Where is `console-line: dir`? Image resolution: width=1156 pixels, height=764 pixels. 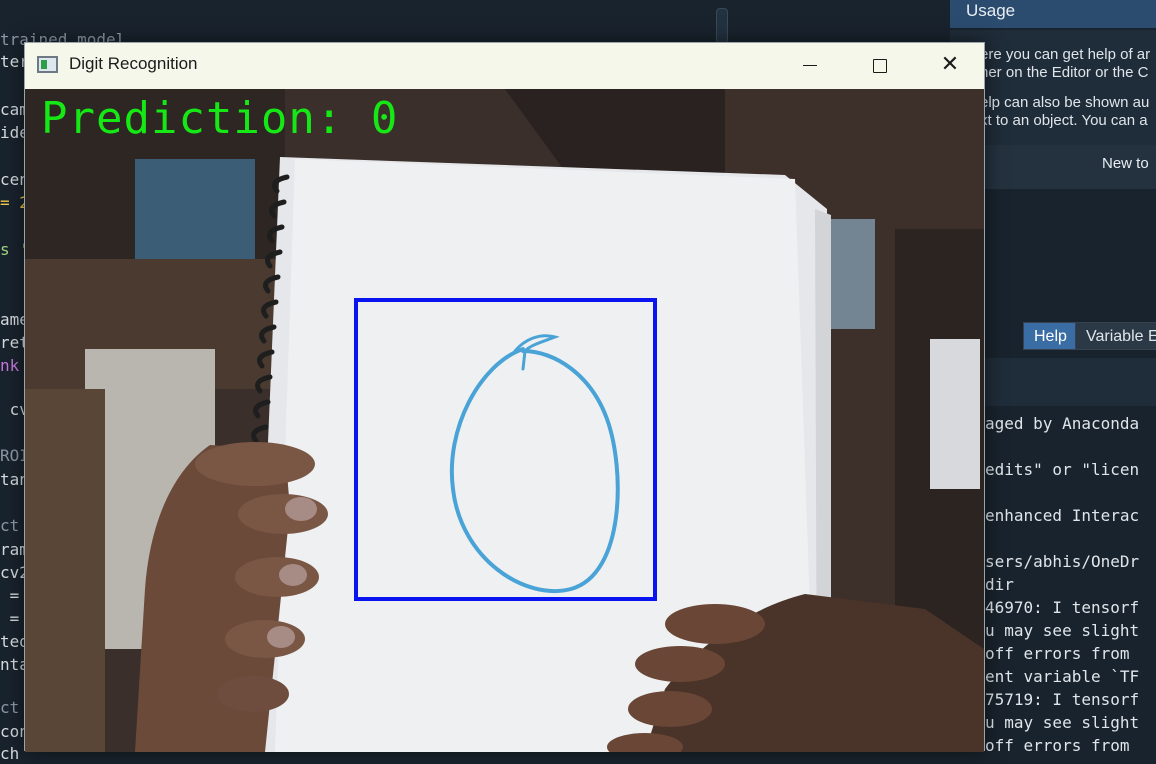 console-line: dir is located at coordinates (999, 584).